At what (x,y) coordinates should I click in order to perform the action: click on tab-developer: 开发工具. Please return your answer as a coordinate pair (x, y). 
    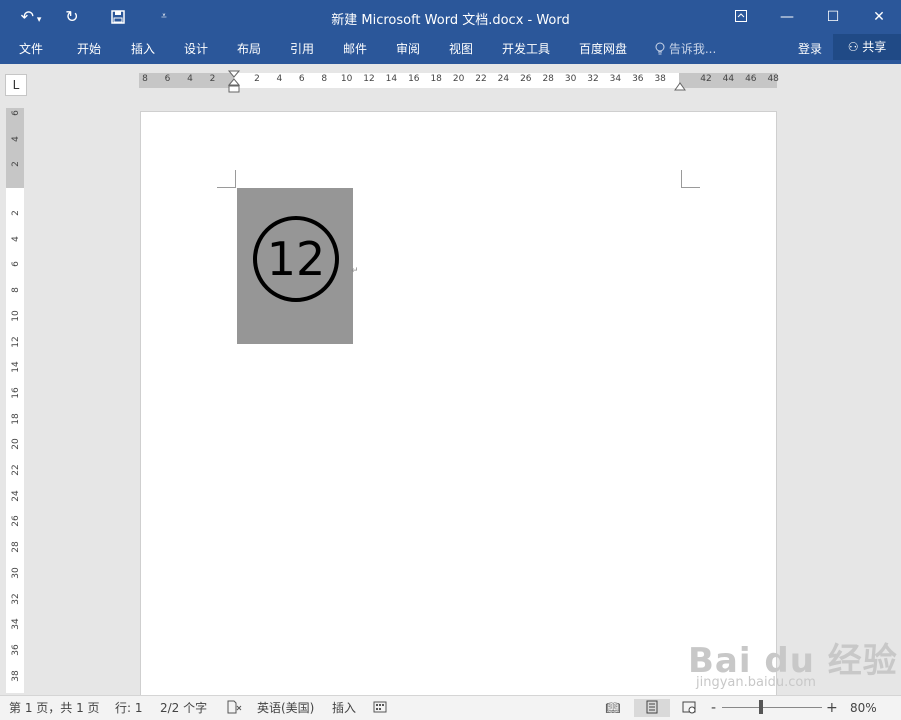
    Looking at the image, I should click on (526, 49).